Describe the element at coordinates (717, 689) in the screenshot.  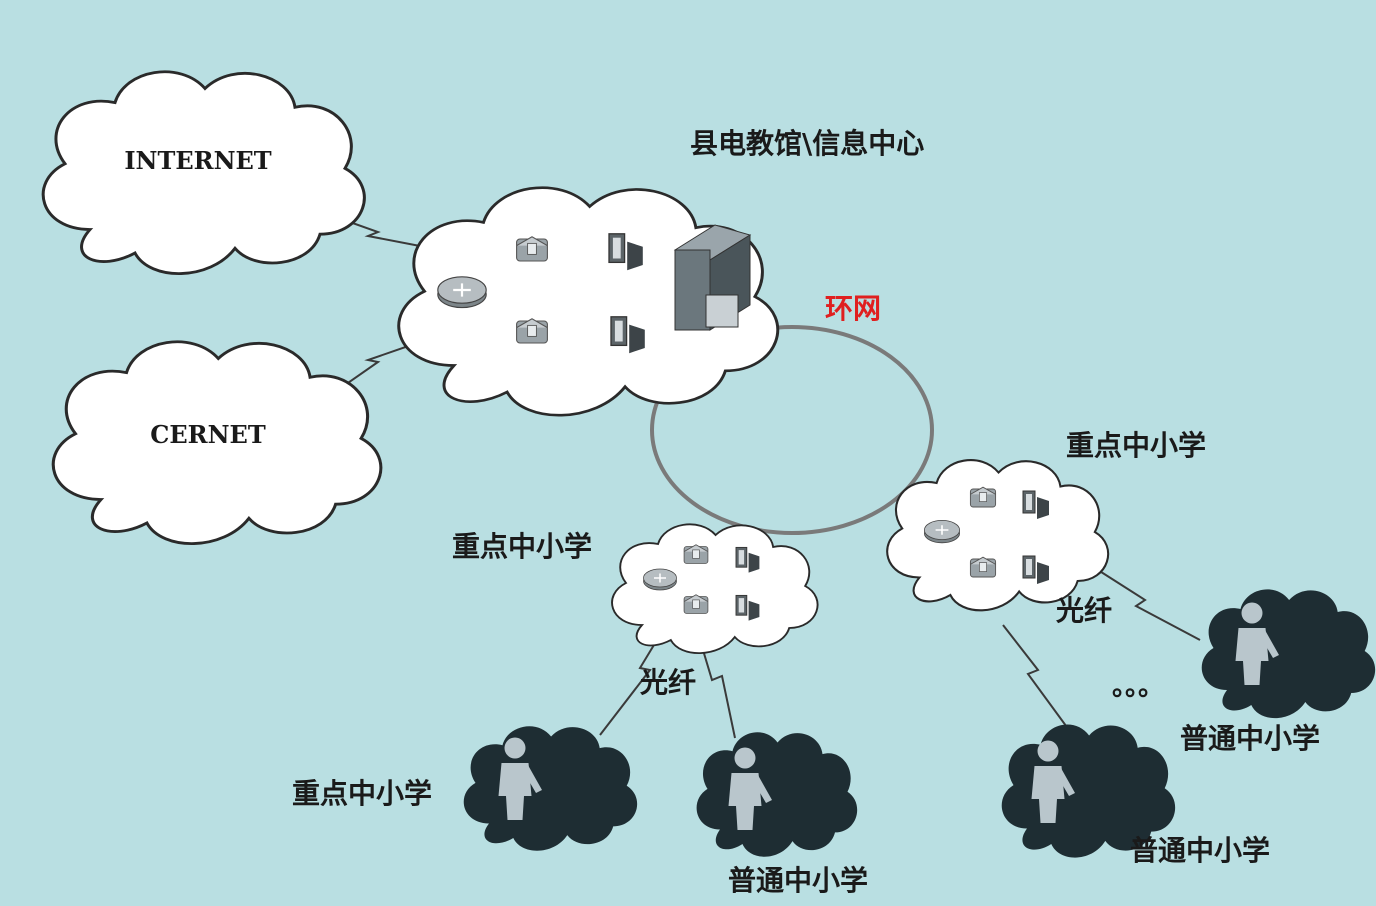
I see `left-fiber-link-b` at that location.